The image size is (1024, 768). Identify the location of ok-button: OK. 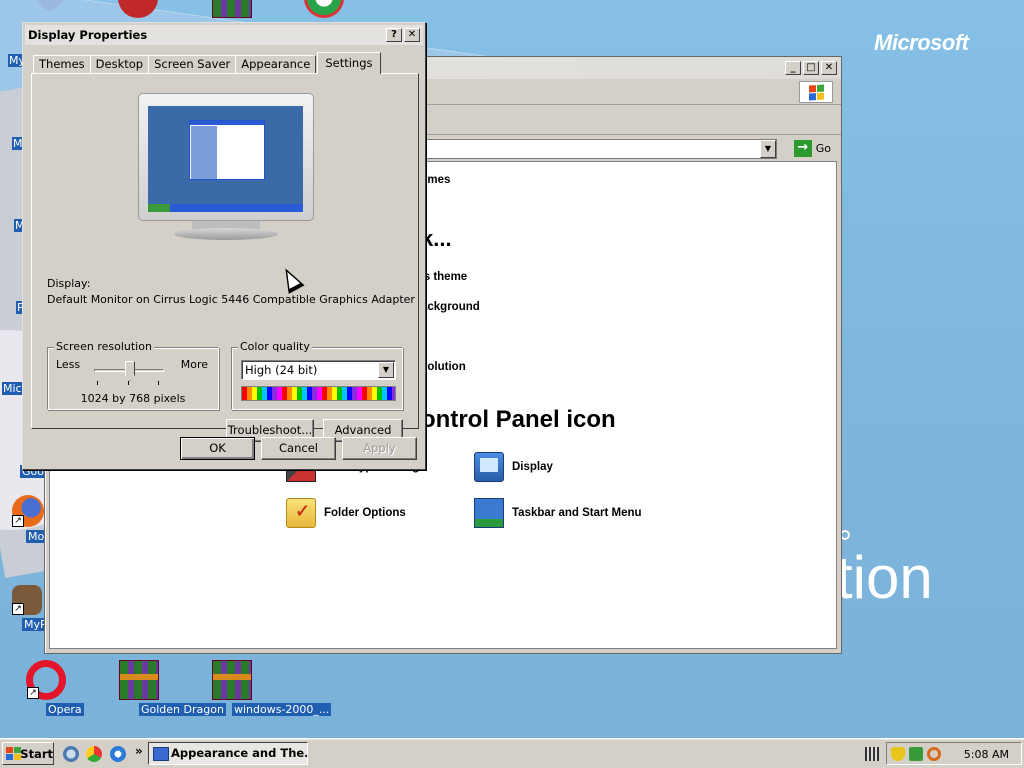
(217, 448).